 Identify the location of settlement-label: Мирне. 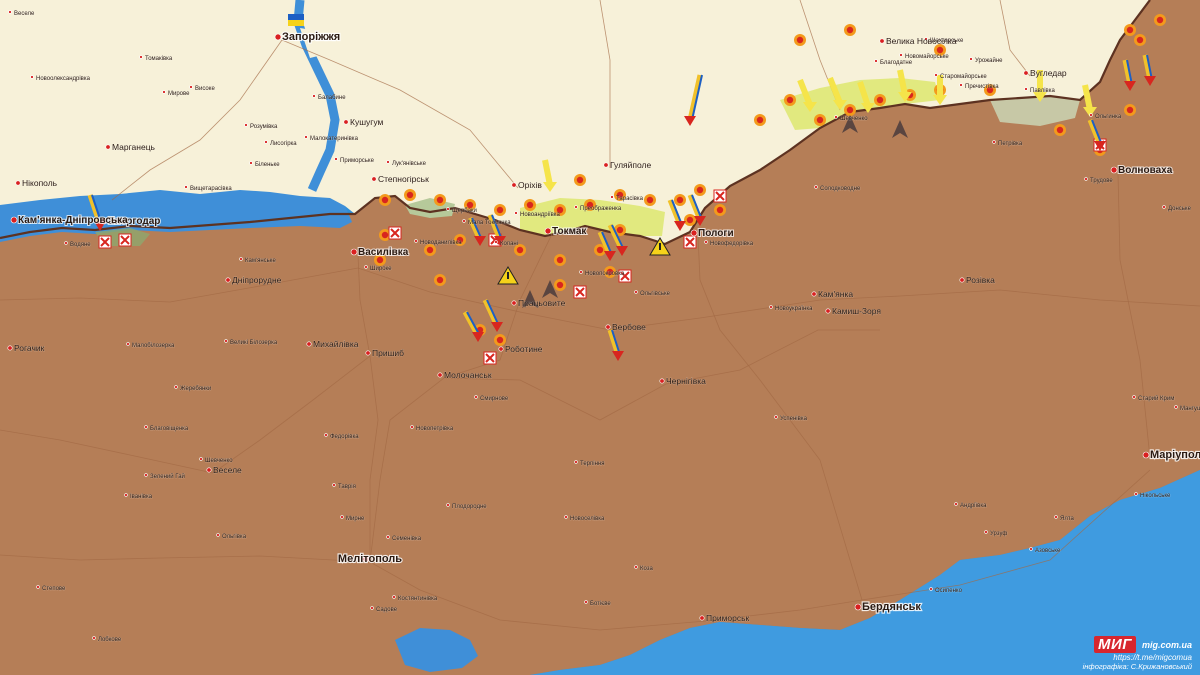
(355, 519).